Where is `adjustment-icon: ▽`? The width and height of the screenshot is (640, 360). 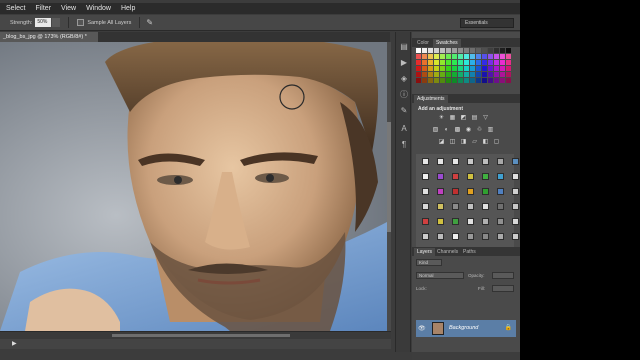 adjustment-icon: ▽ is located at coordinates (485, 118).